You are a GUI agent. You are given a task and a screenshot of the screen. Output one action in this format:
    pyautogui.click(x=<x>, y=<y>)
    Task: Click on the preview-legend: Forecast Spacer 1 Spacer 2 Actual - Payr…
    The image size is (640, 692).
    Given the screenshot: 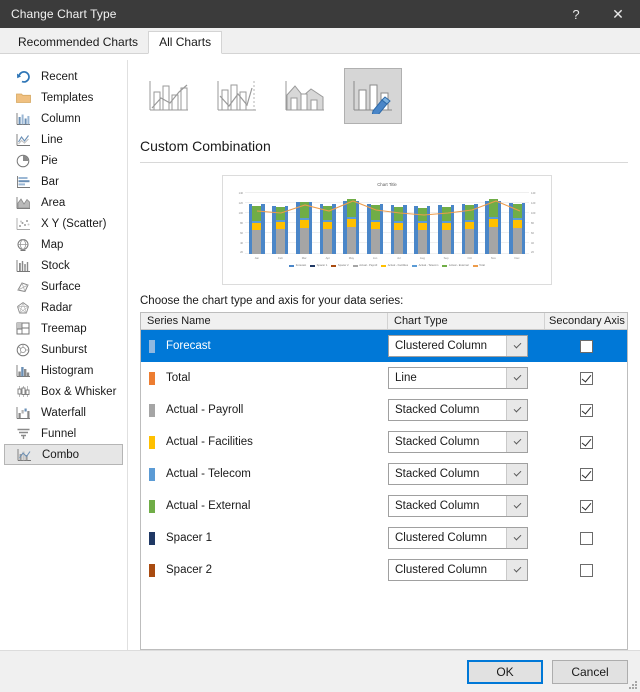 What is the action you would take?
    pyautogui.click(x=387, y=265)
    